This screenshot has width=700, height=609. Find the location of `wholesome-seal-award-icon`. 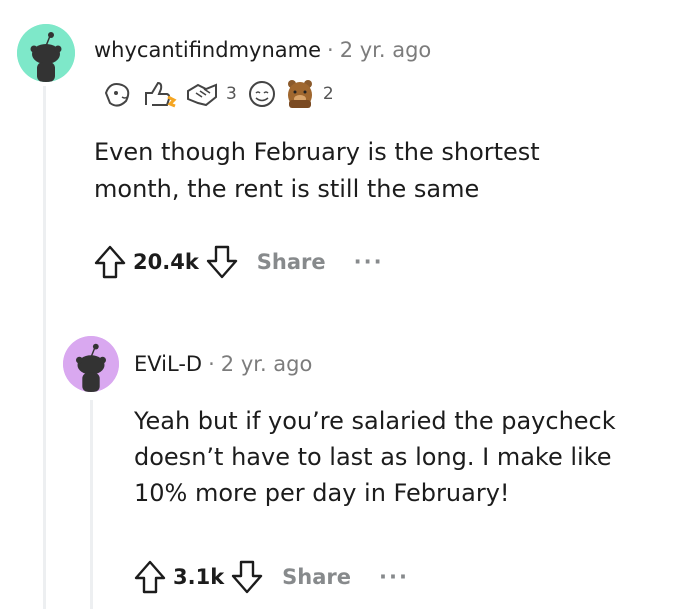

wholesome-seal-award-icon is located at coordinates (119, 94).